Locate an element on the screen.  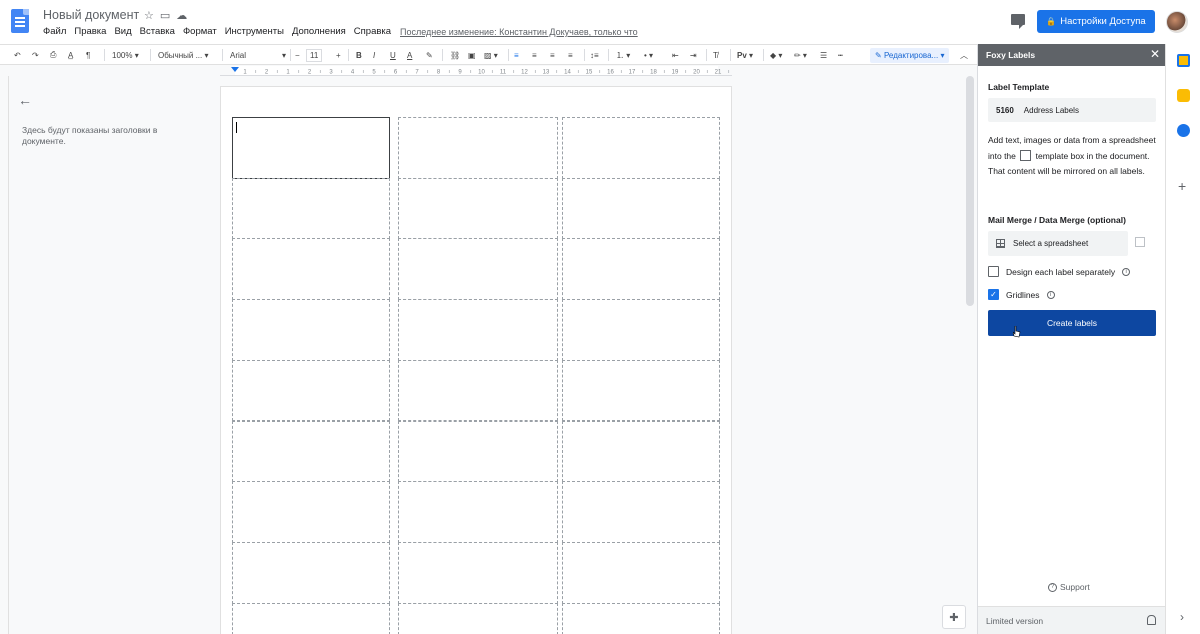
font-size-increase: + is located at coordinates (338, 55).